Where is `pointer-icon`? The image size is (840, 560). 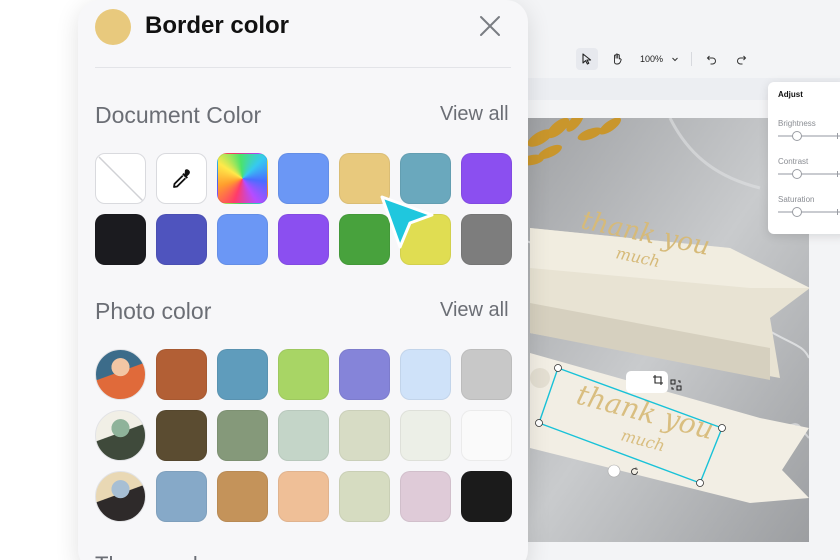 pointer-icon is located at coordinates (587, 59).